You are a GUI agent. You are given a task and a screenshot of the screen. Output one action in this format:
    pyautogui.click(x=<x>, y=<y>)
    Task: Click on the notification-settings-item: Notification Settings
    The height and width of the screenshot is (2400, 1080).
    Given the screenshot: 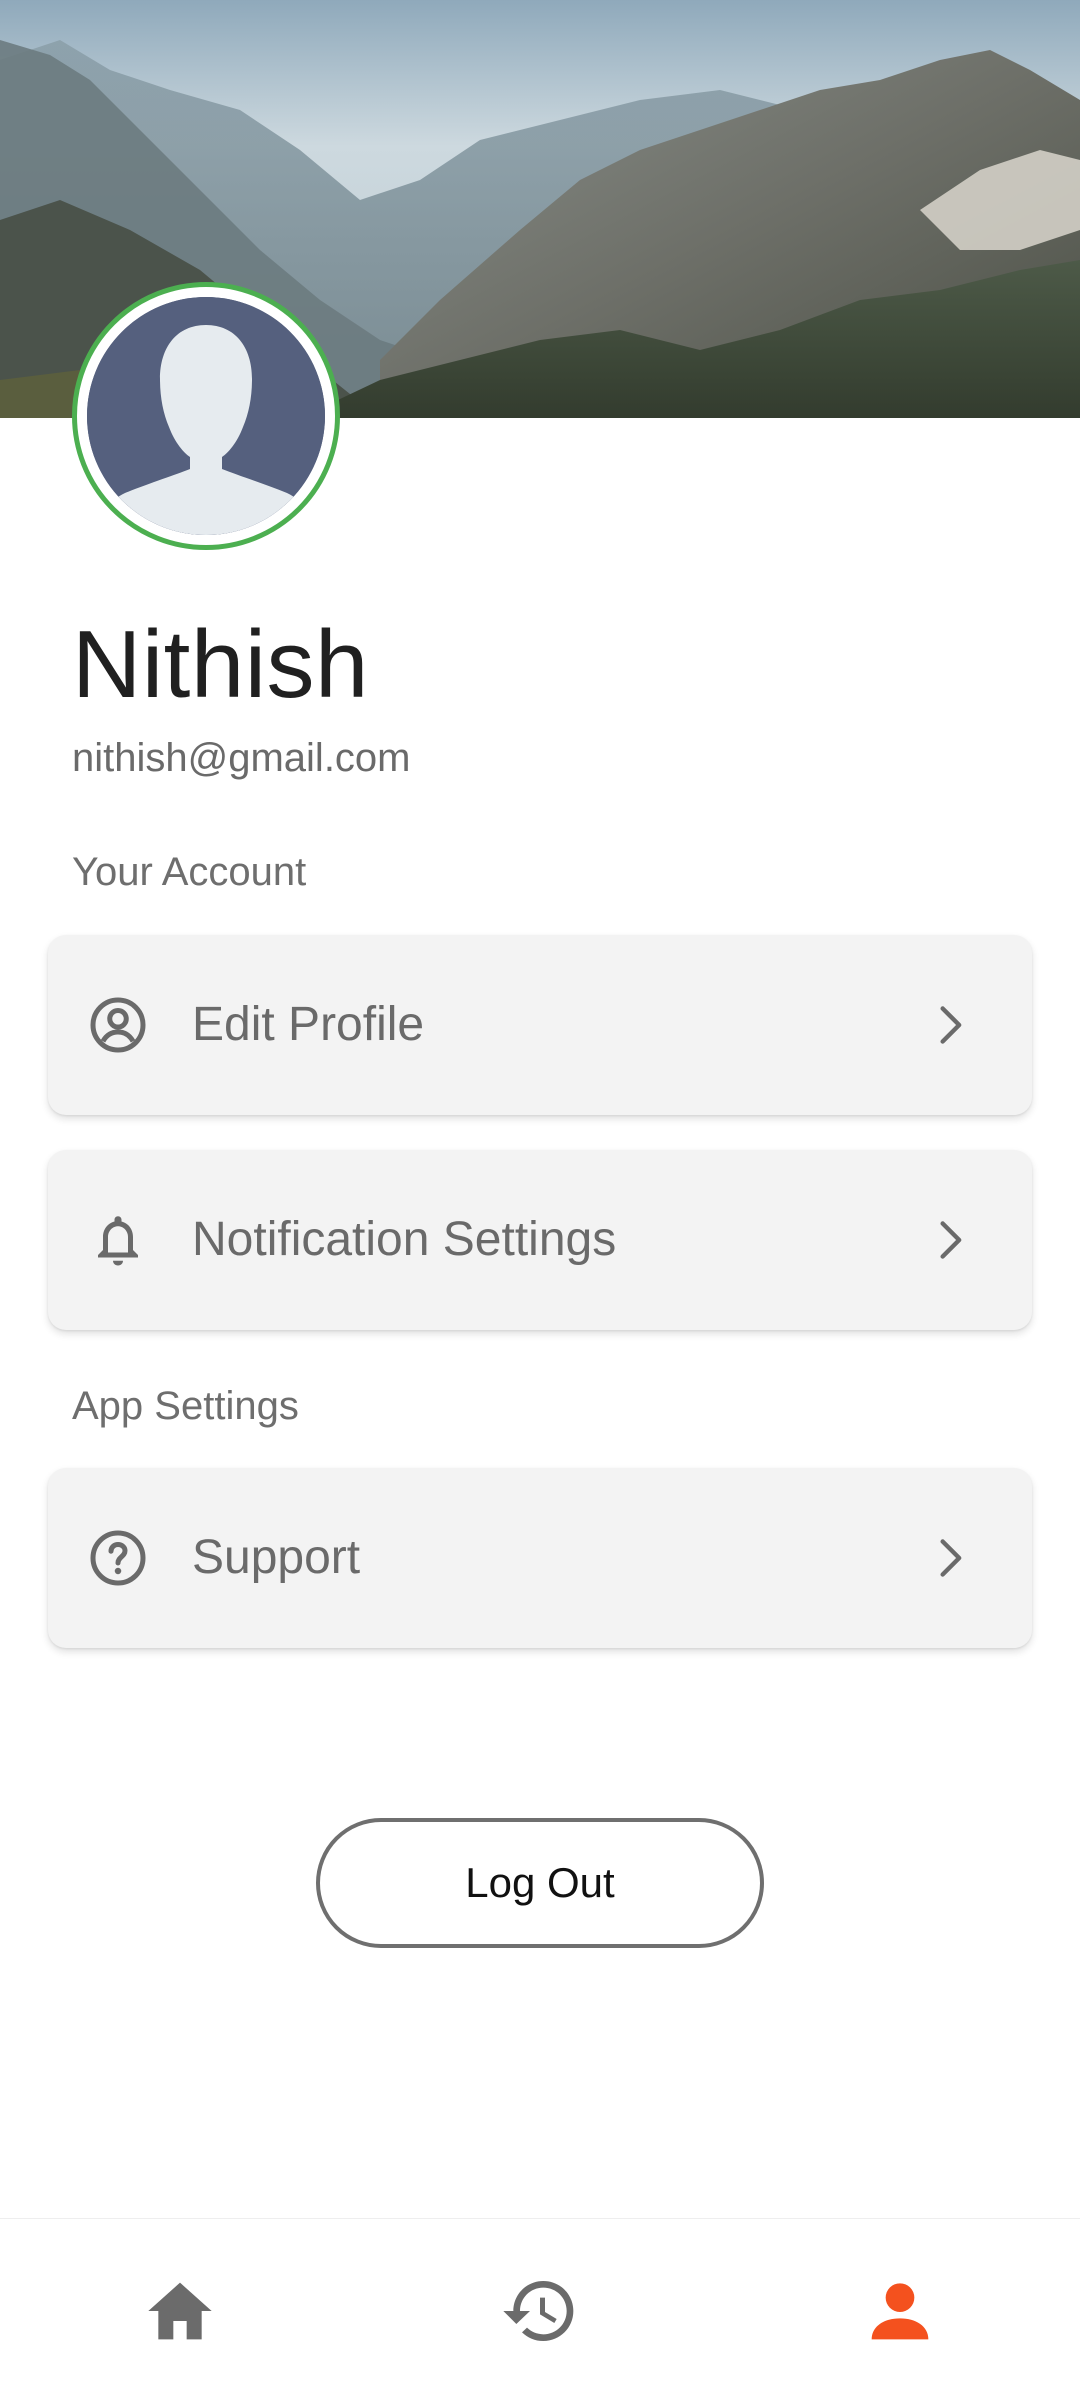 What is the action you would take?
    pyautogui.click(x=540, y=1240)
    